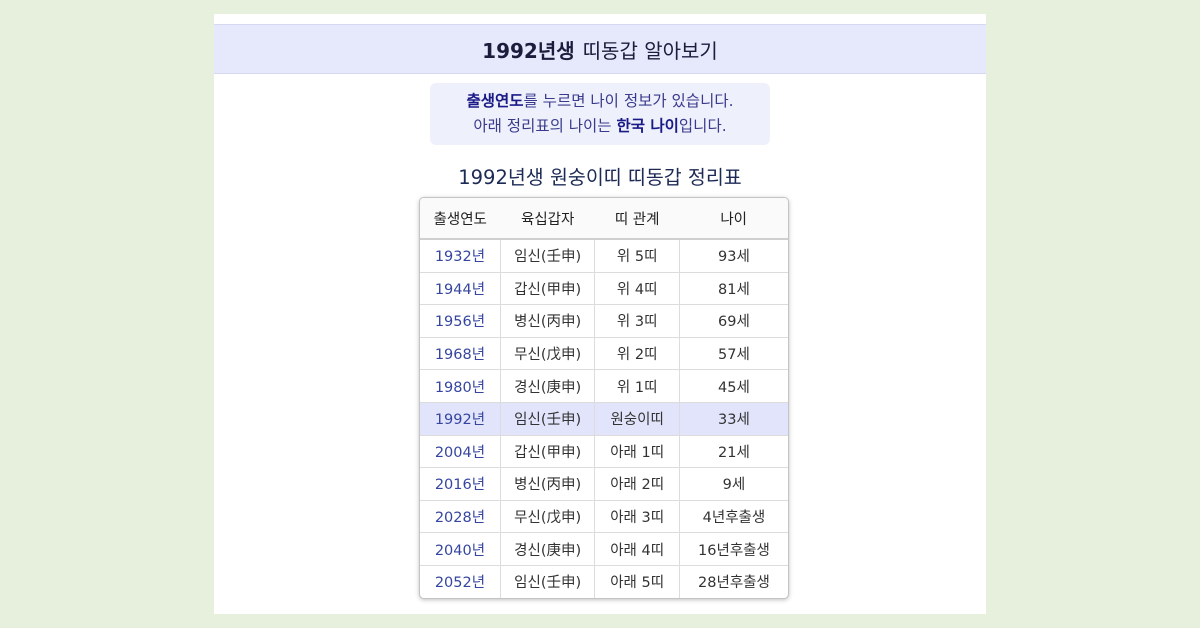 The width and height of the screenshot is (1200, 628). What do you see at coordinates (733, 451) in the screenshot?
I see `age-cell: 21세` at bounding box center [733, 451].